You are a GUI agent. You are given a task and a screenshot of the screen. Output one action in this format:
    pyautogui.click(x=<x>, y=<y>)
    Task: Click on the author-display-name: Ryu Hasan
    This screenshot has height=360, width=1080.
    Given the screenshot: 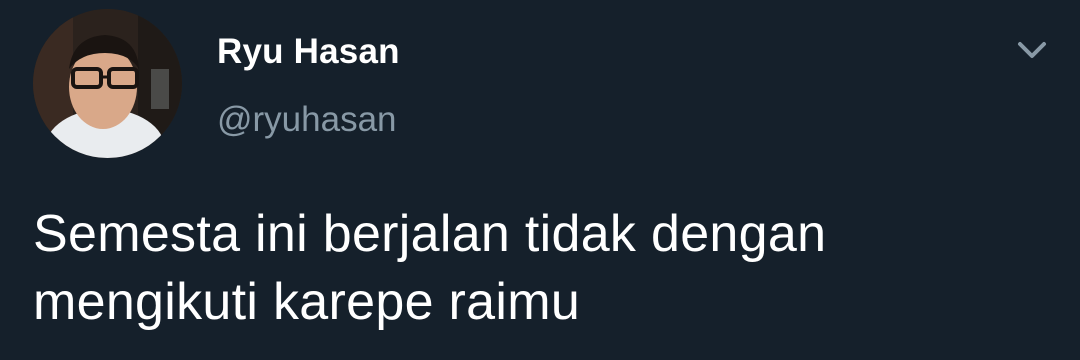 What is the action you would take?
    pyautogui.click(x=308, y=52)
    